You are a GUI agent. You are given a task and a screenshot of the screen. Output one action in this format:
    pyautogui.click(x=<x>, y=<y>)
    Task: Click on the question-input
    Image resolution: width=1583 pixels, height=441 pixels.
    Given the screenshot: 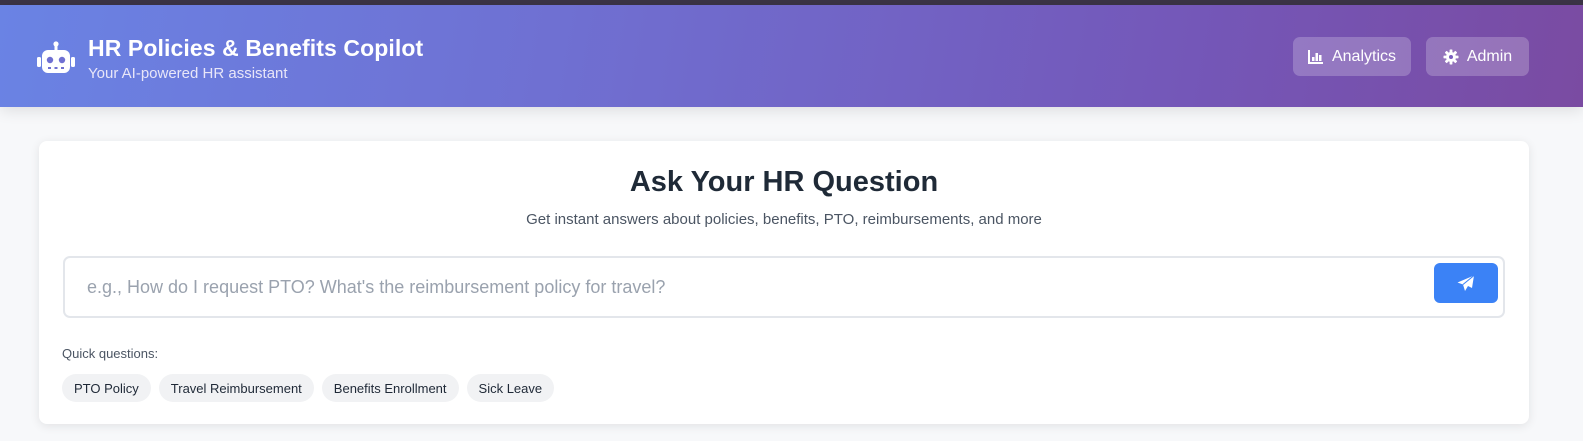 What is the action you would take?
    pyautogui.click(x=757, y=287)
    